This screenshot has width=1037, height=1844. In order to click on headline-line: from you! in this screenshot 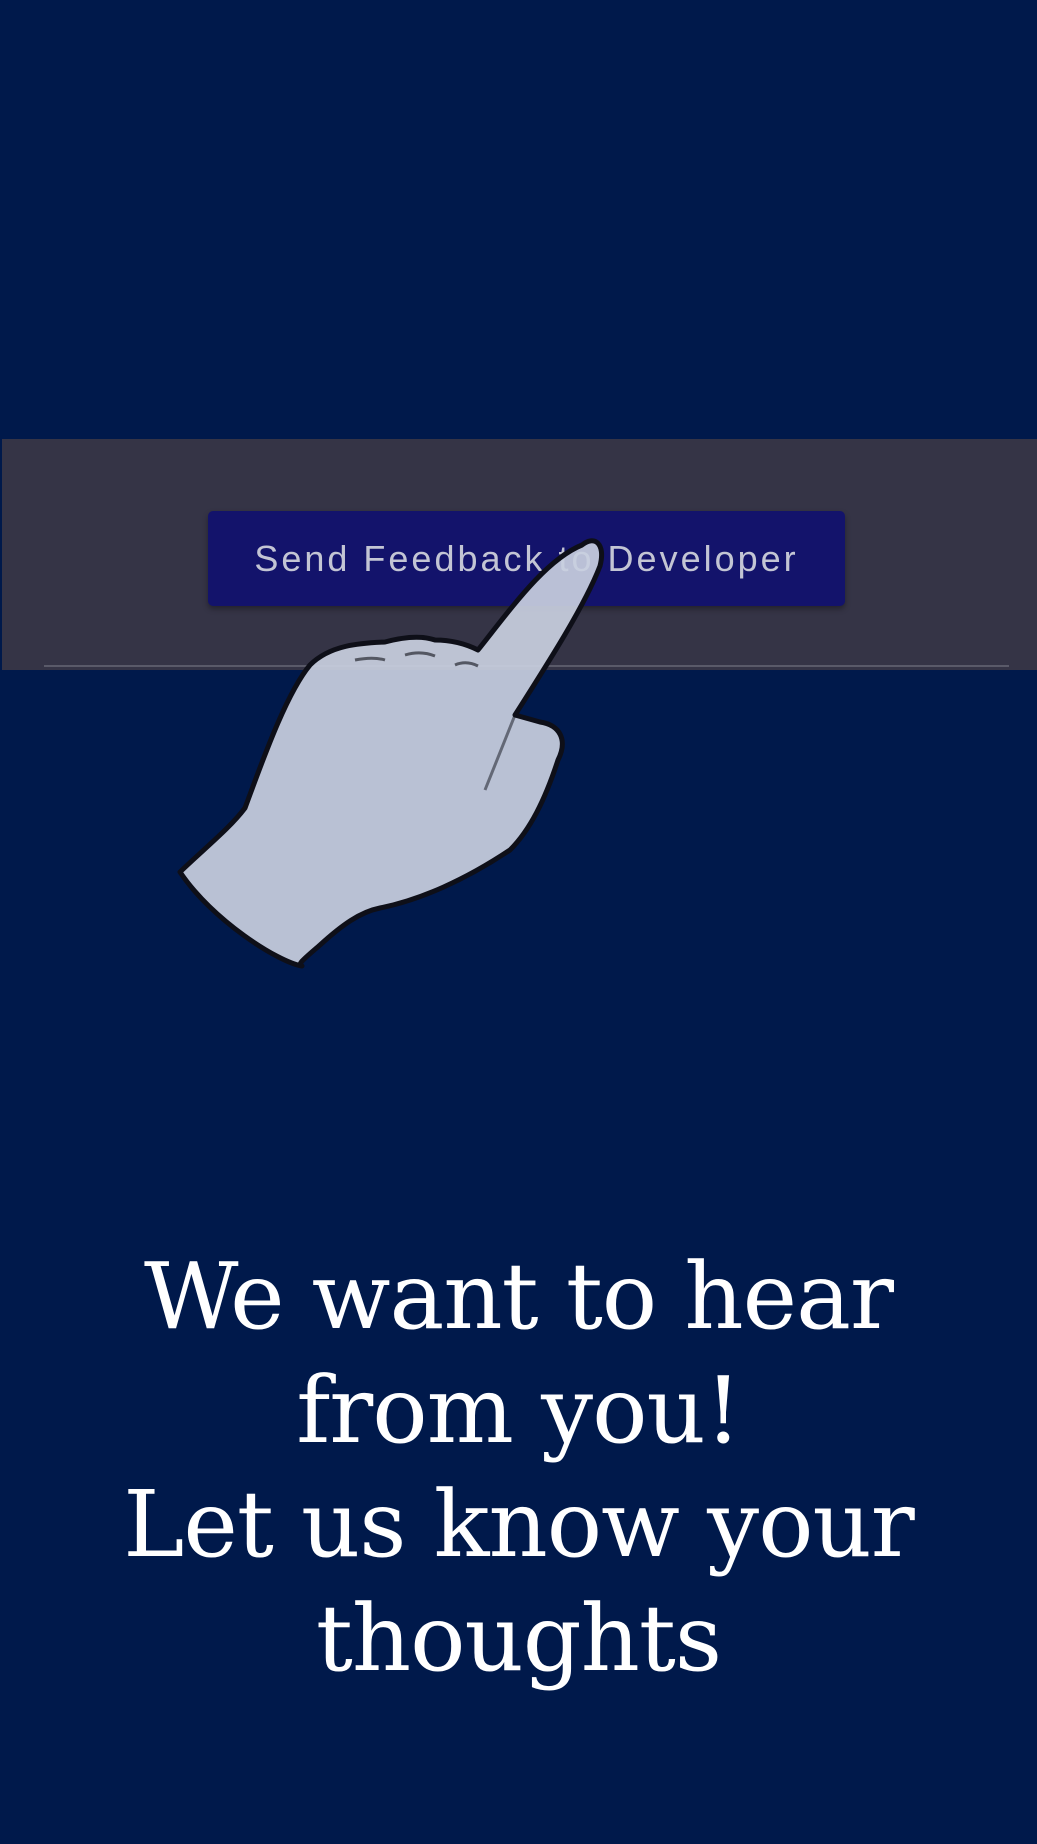, I will do `click(519, 1410)`.